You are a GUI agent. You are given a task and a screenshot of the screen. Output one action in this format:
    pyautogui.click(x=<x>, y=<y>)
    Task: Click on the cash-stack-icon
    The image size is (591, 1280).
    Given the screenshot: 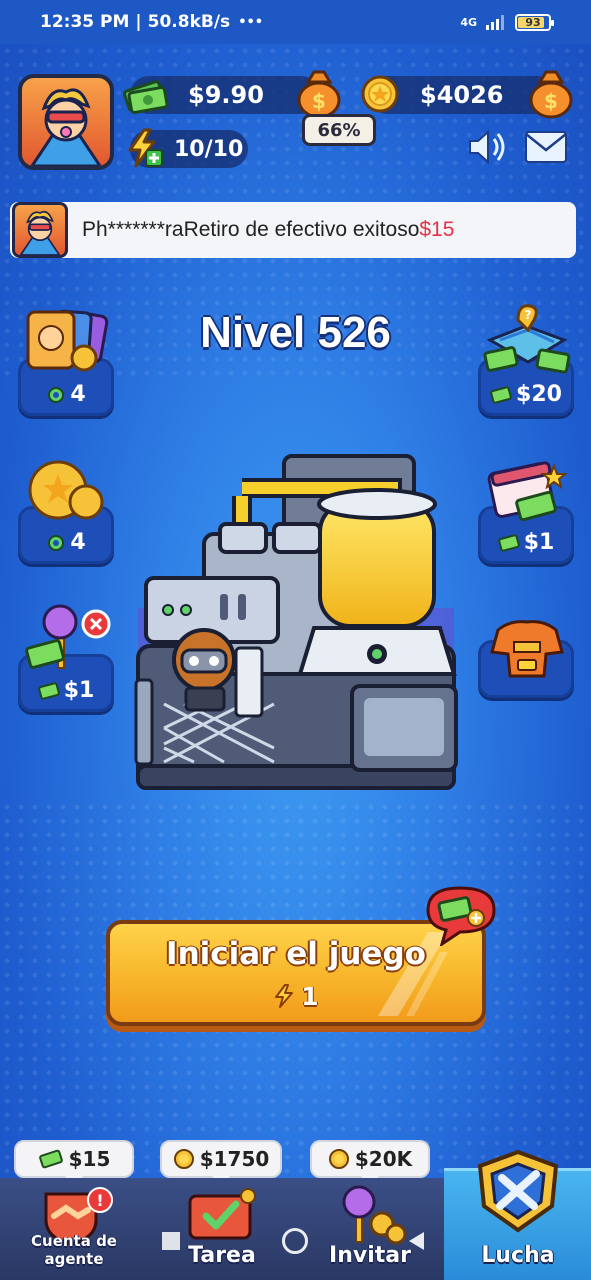 What is the action you would take?
    pyautogui.click(x=146, y=97)
    